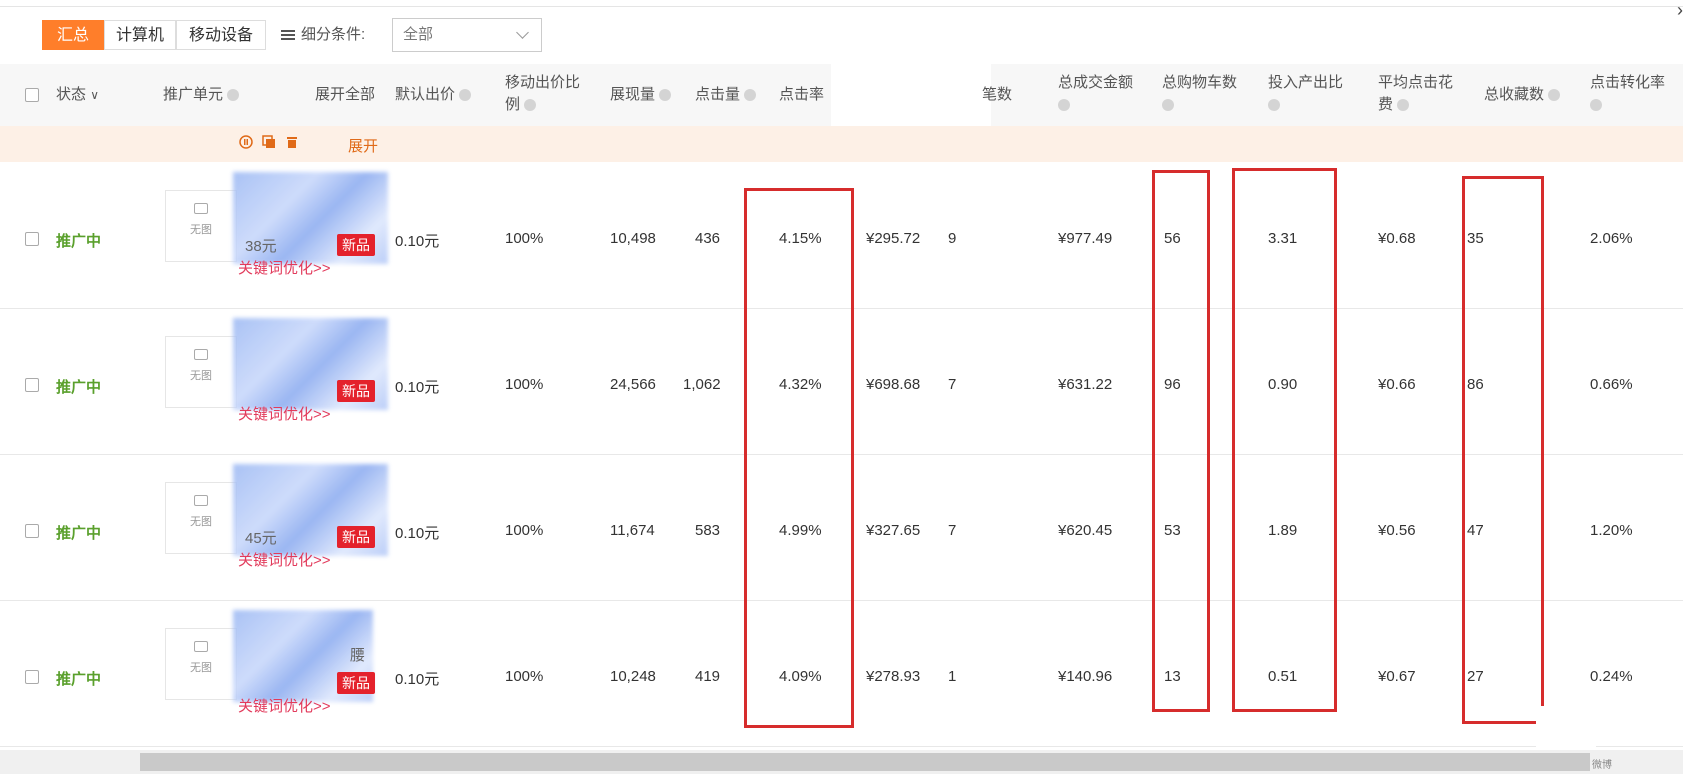 This screenshot has width=1683, height=779. Describe the element at coordinates (911, 95) in the screenshot. I see `redaction-mask` at that location.